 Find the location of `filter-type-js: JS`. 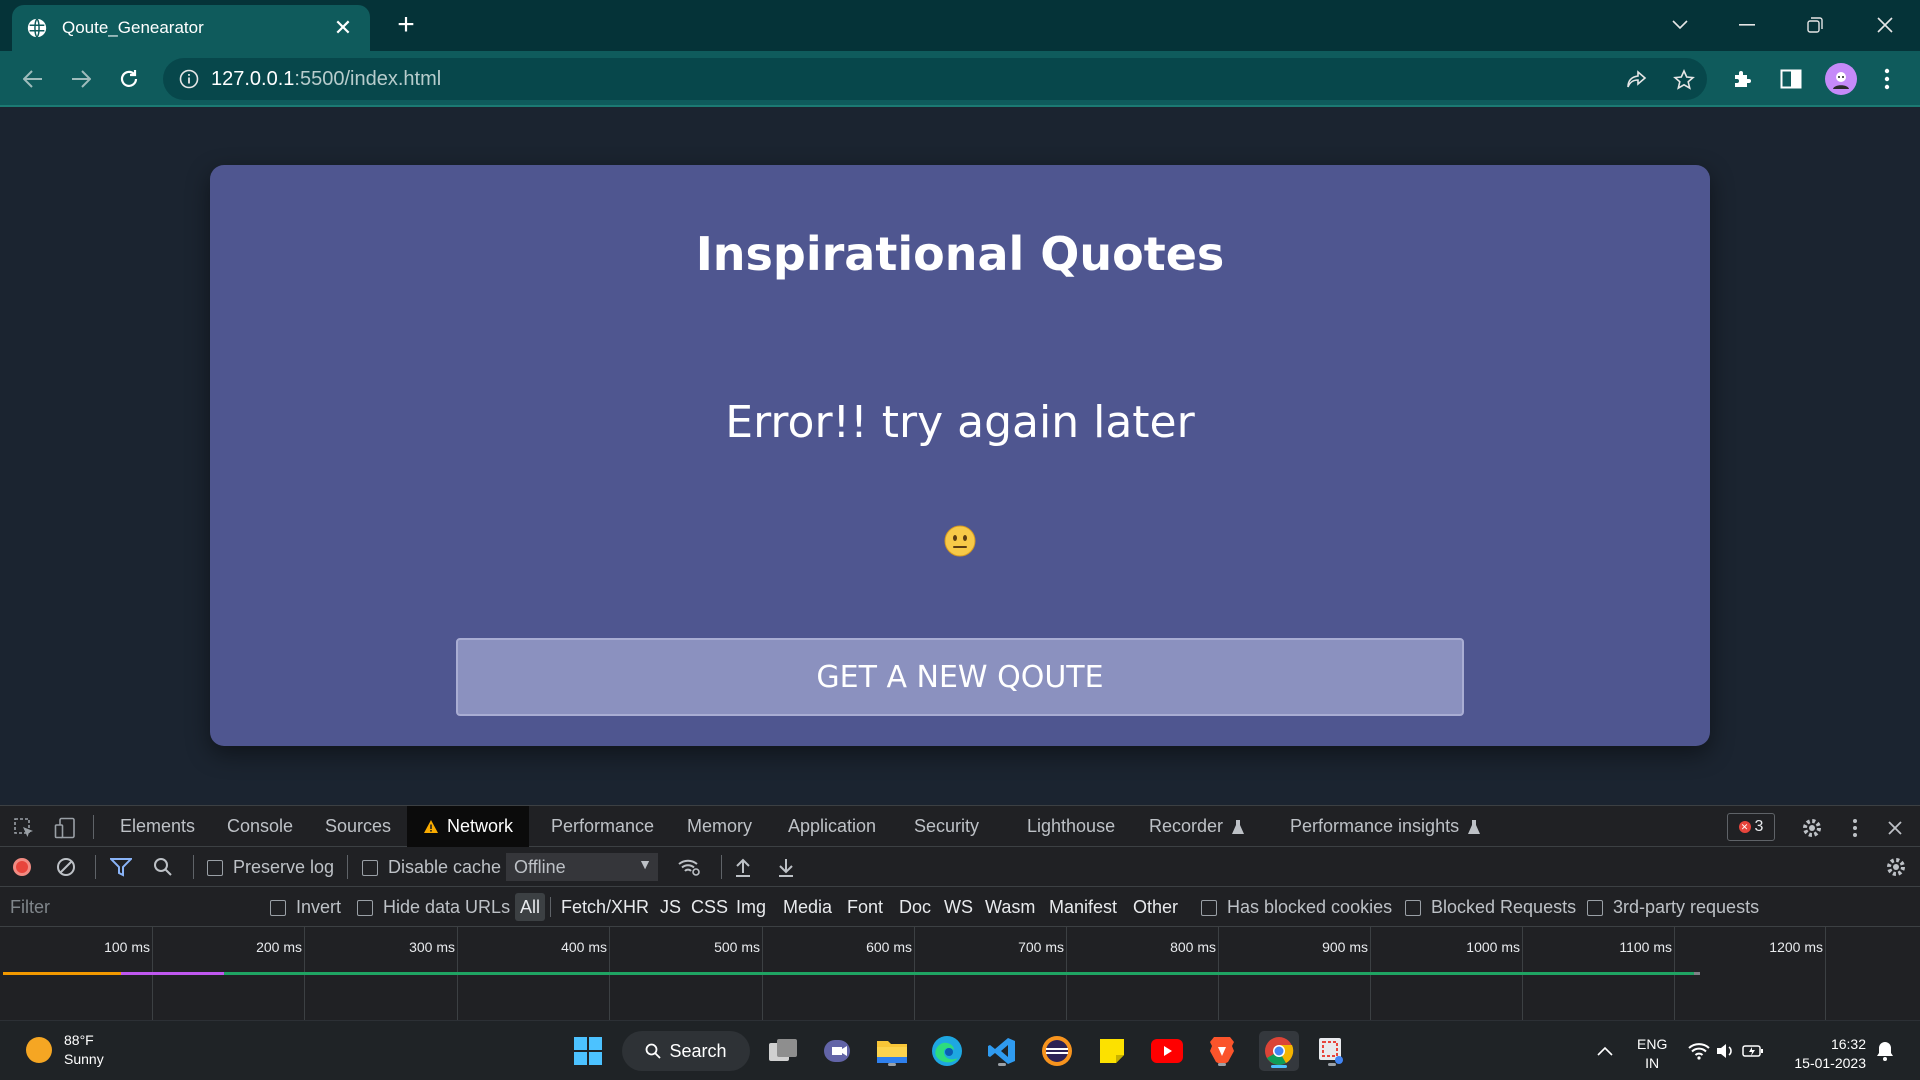

filter-type-js: JS is located at coordinates (670, 907).